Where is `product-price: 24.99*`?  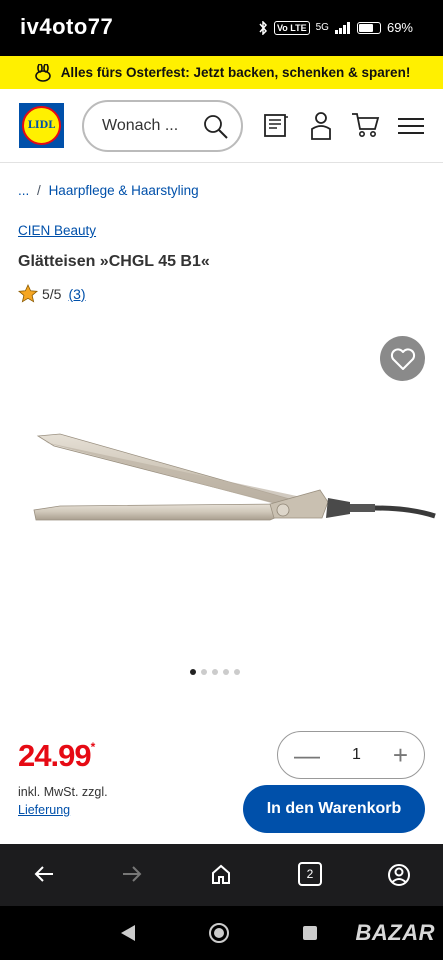 product-price: 24.99* is located at coordinates (57, 756).